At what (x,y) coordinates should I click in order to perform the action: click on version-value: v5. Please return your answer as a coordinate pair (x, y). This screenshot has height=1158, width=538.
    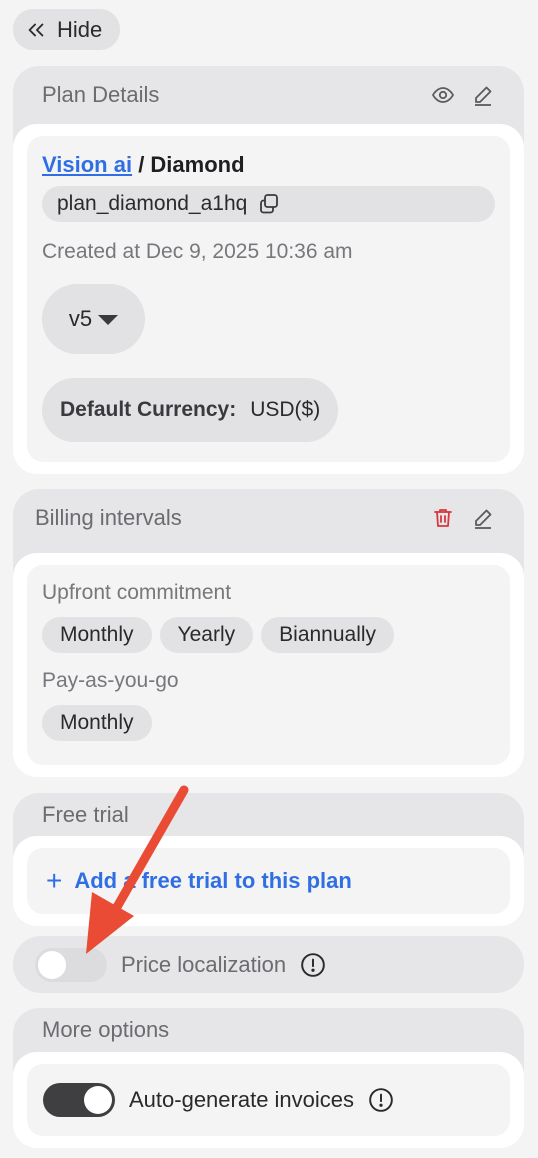
    Looking at the image, I should click on (80, 318).